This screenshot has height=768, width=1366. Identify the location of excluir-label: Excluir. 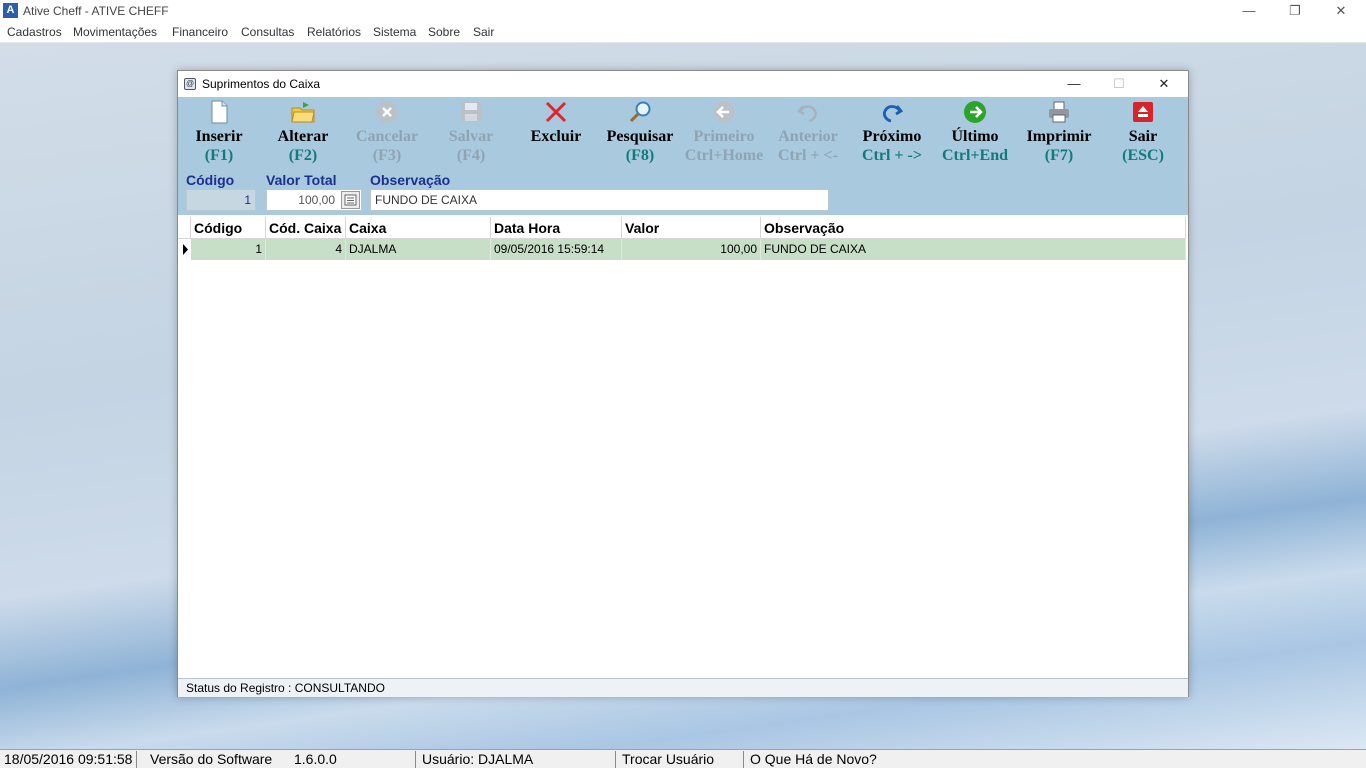
(556, 136).